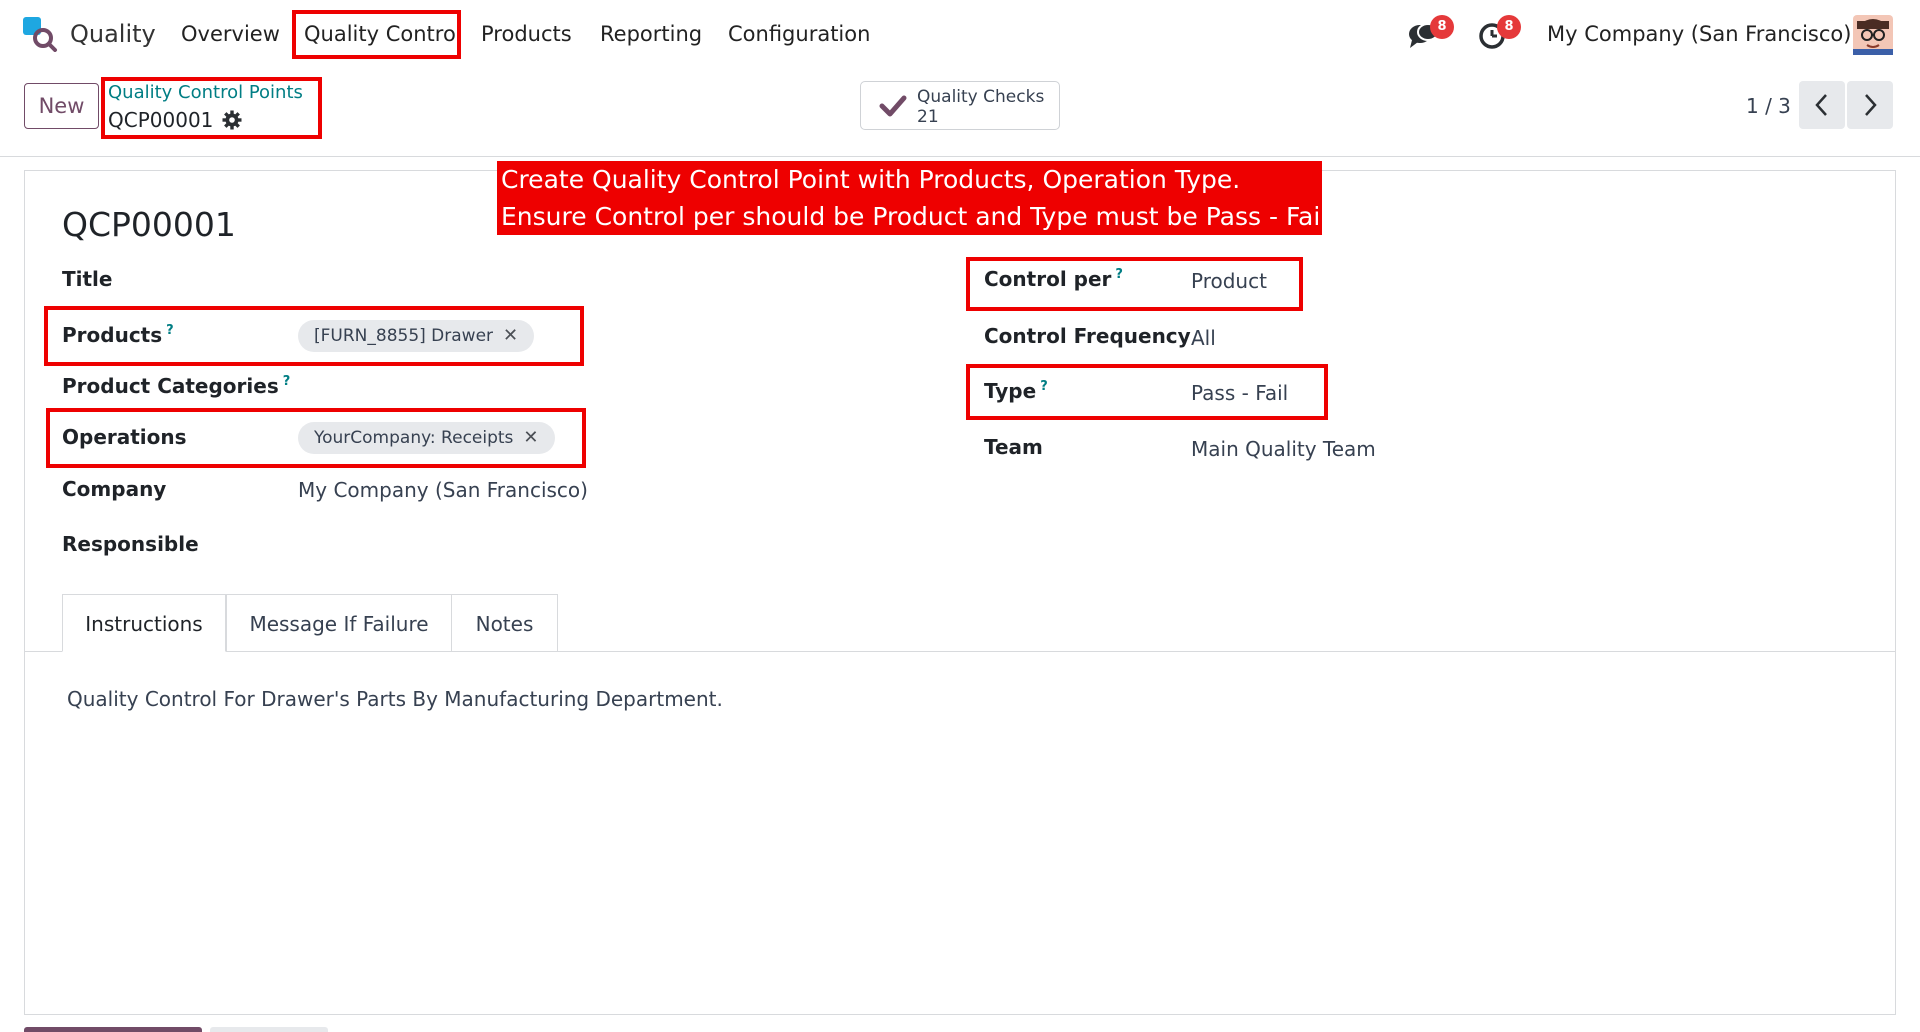  Describe the element at coordinates (1873, 35) in the screenshot. I see `user-avatar` at that location.